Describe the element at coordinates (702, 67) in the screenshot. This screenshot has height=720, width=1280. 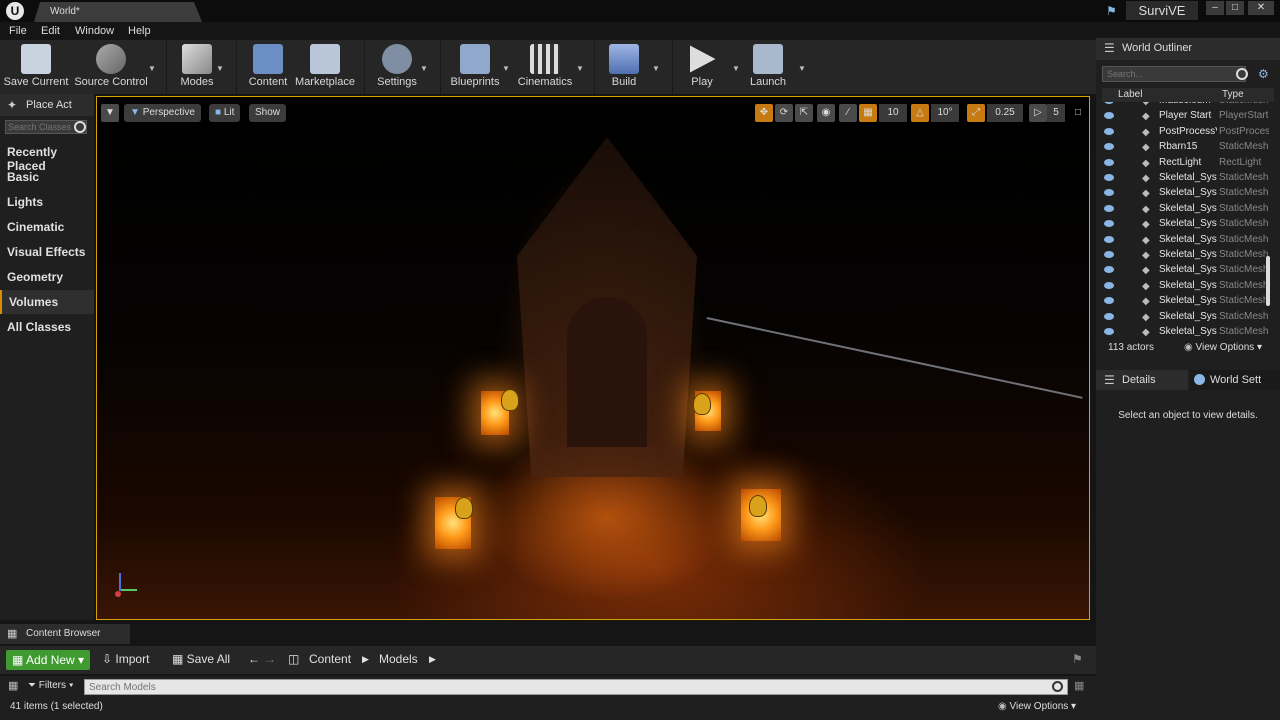
I see `play-button: Play` at that location.